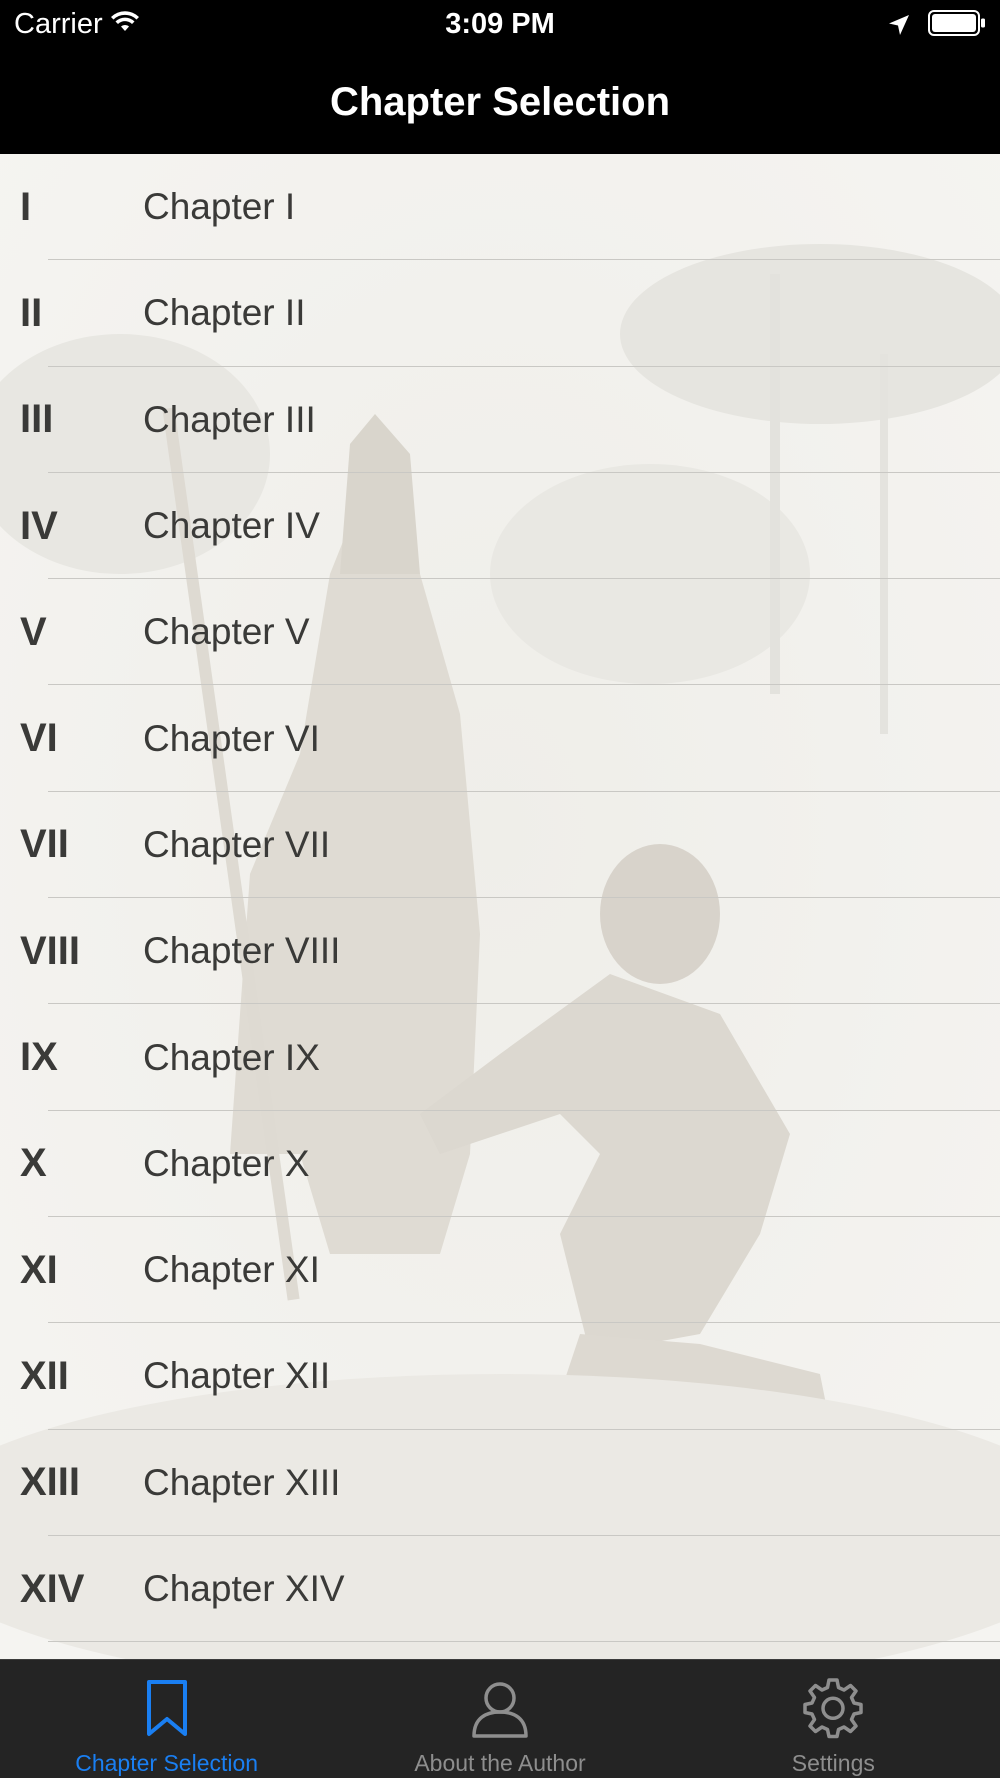  What do you see at coordinates (500, 739) in the screenshot?
I see `chapter-row: VI Chapter VI` at bounding box center [500, 739].